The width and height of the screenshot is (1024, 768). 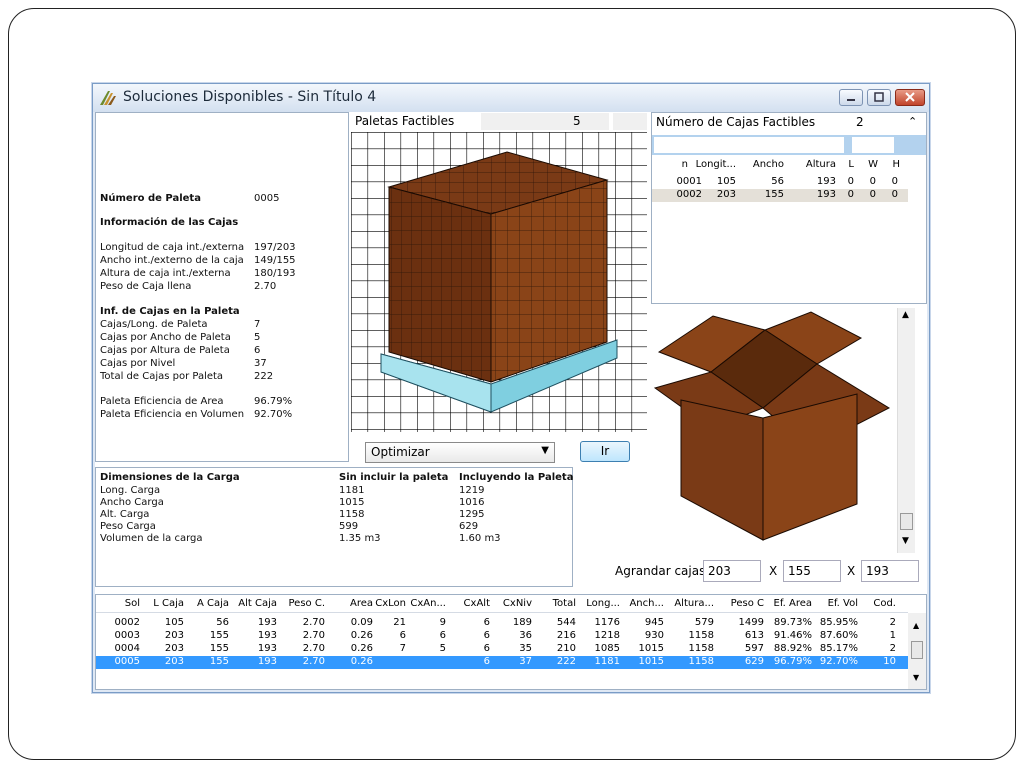 I want to click on load-row-label: Long. Carga, so click(x=130, y=490).